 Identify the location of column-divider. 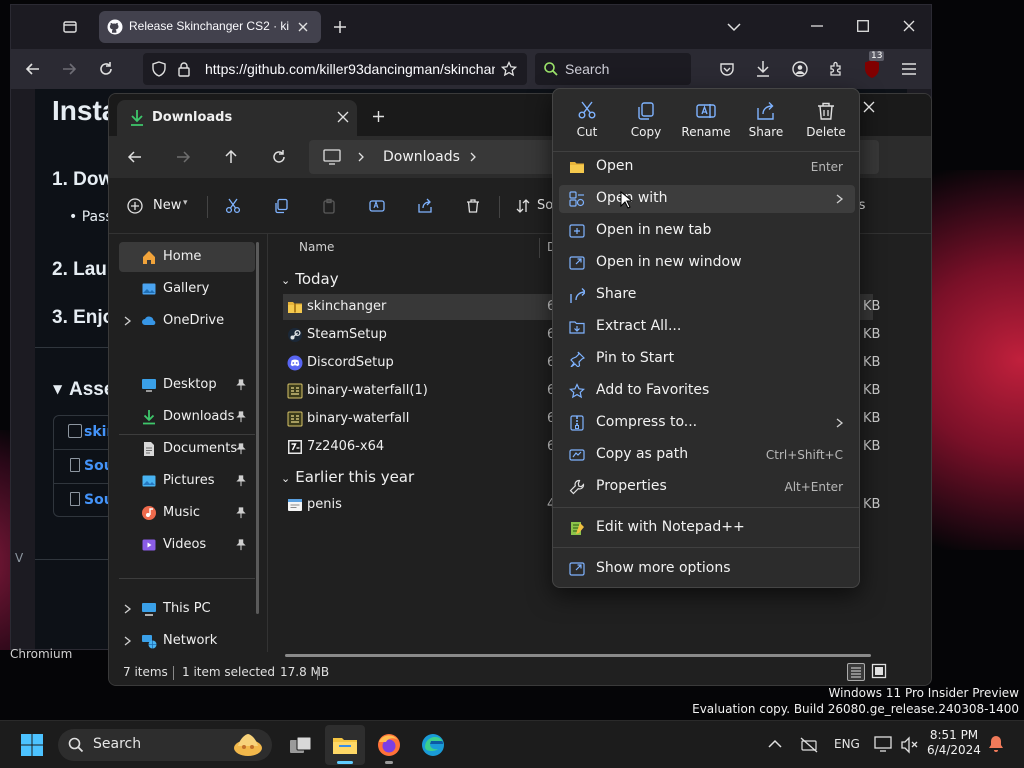
(539, 248).